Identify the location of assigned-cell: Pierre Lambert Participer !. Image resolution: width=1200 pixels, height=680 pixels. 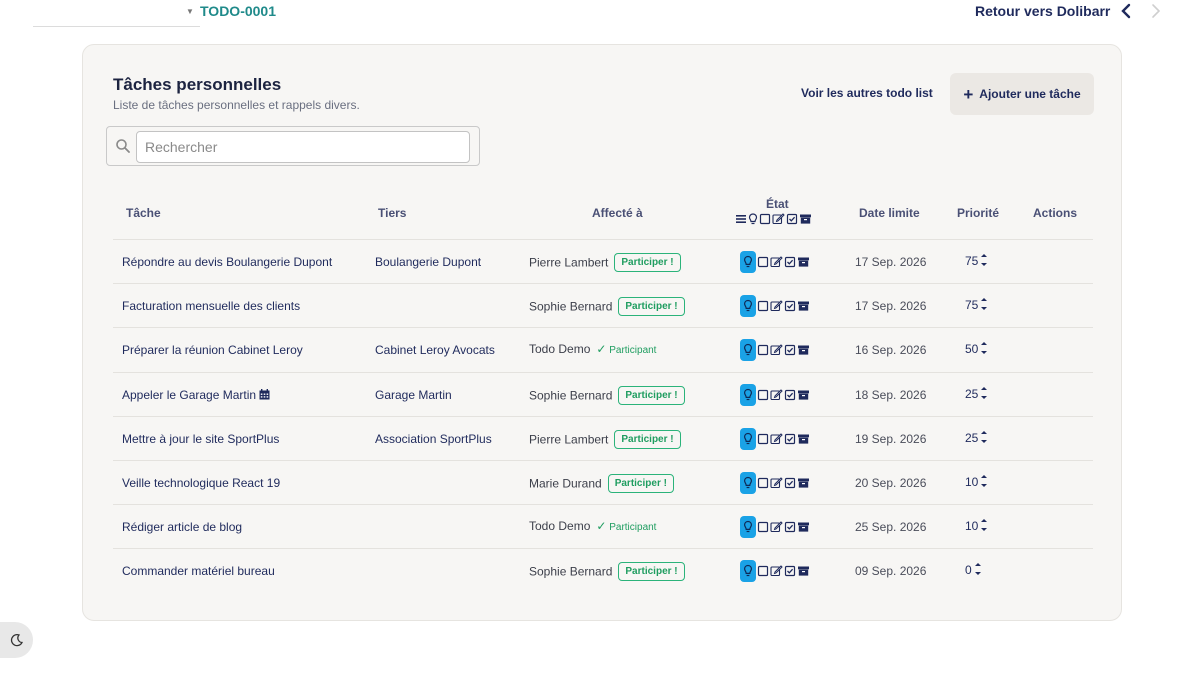
(605, 439).